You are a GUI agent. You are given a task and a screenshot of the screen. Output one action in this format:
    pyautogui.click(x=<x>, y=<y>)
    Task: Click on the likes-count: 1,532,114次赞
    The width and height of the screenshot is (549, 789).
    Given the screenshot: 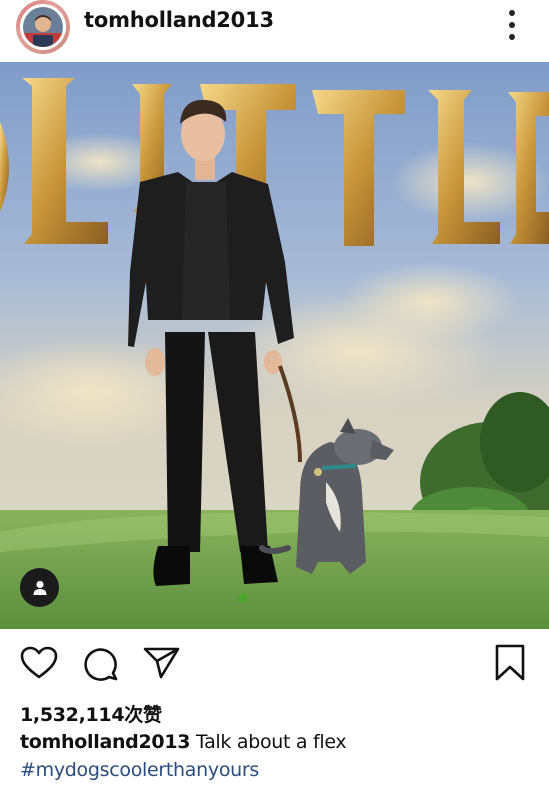 What is the action you would take?
    pyautogui.click(x=91, y=713)
    